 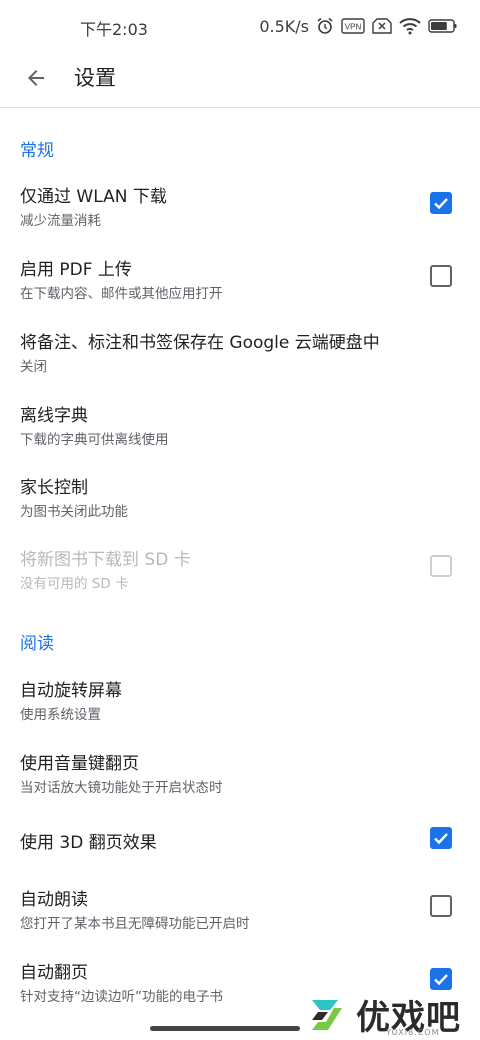 What do you see at coordinates (240, 698) in the screenshot?
I see `pref-auto-rotate-screen: 自动旋转屏幕 使用系统设置` at bounding box center [240, 698].